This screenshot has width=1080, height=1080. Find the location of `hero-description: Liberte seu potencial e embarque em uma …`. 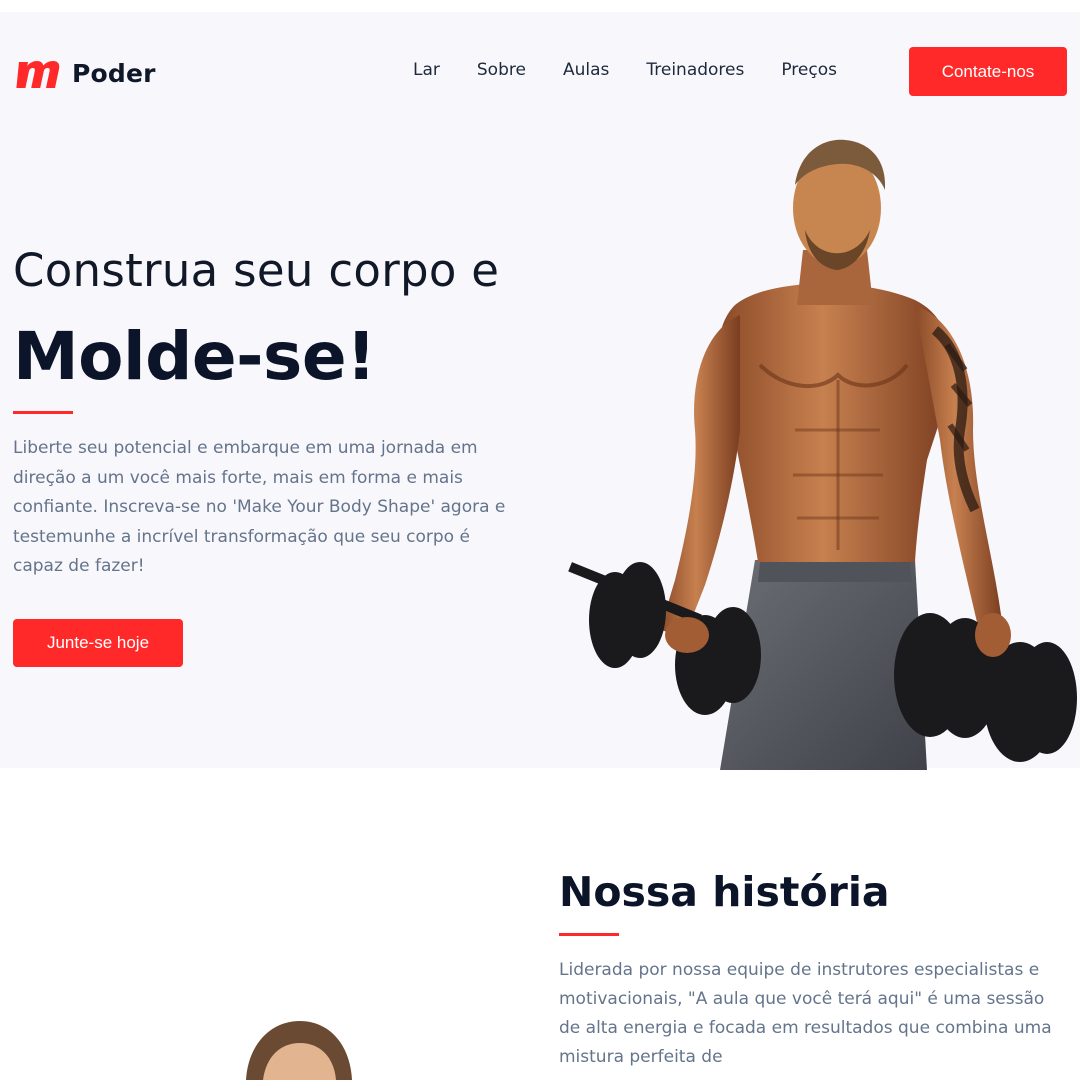

hero-description: Liberte seu potencial e embarque em uma … is located at coordinates (259, 507).